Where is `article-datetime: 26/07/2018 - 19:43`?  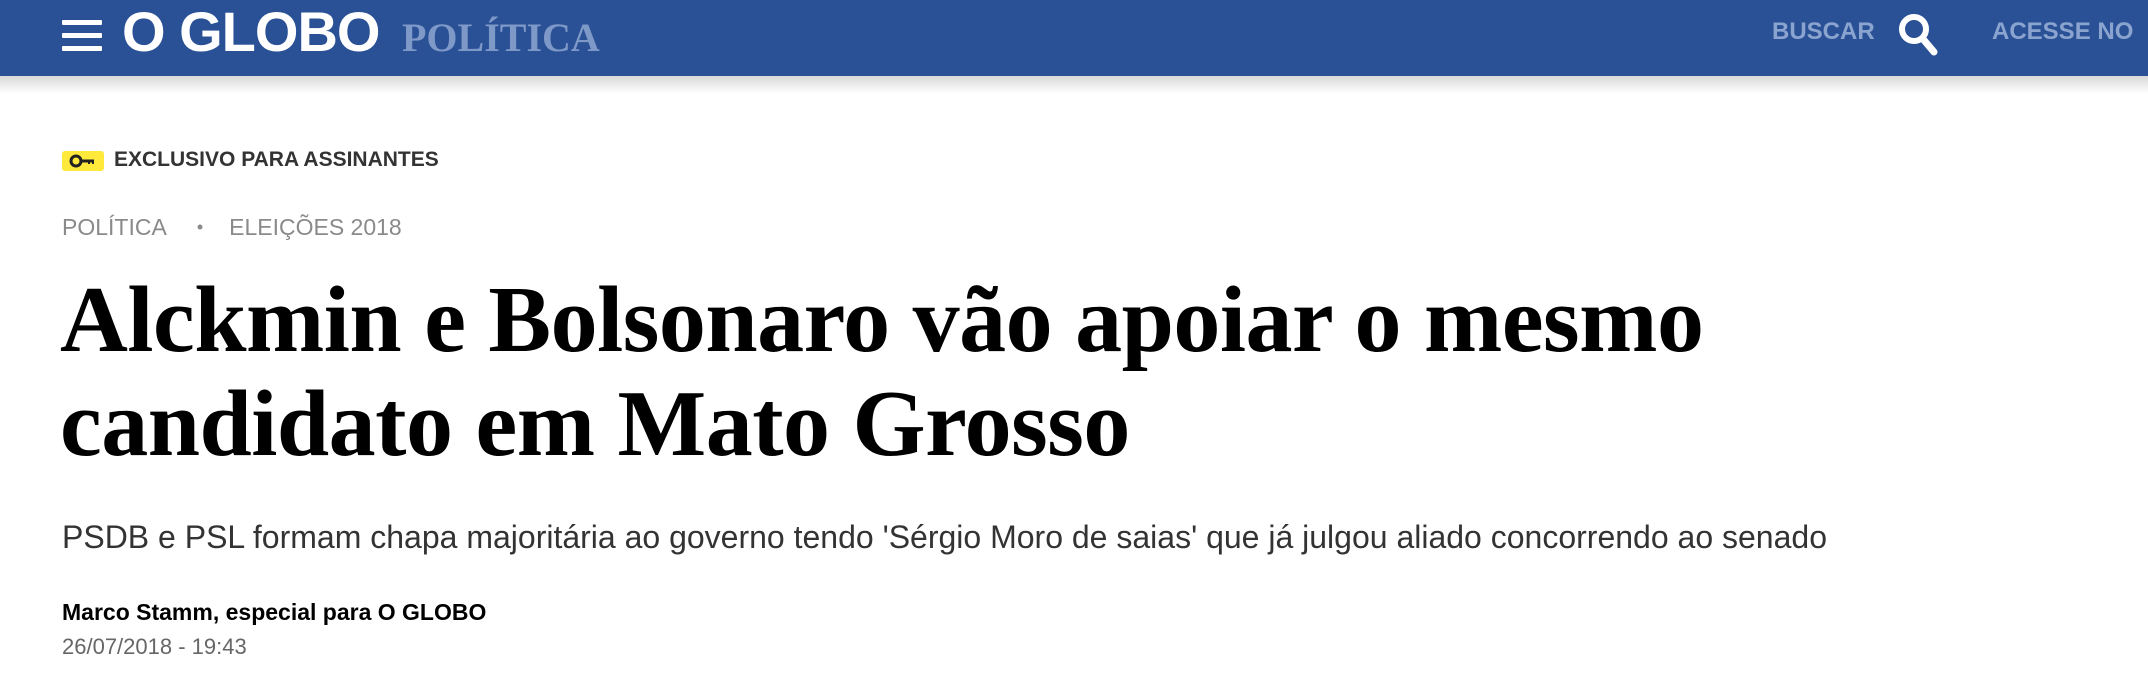
article-datetime: 26/07/2018 - 19:43 is located at coordinates (154, 646).